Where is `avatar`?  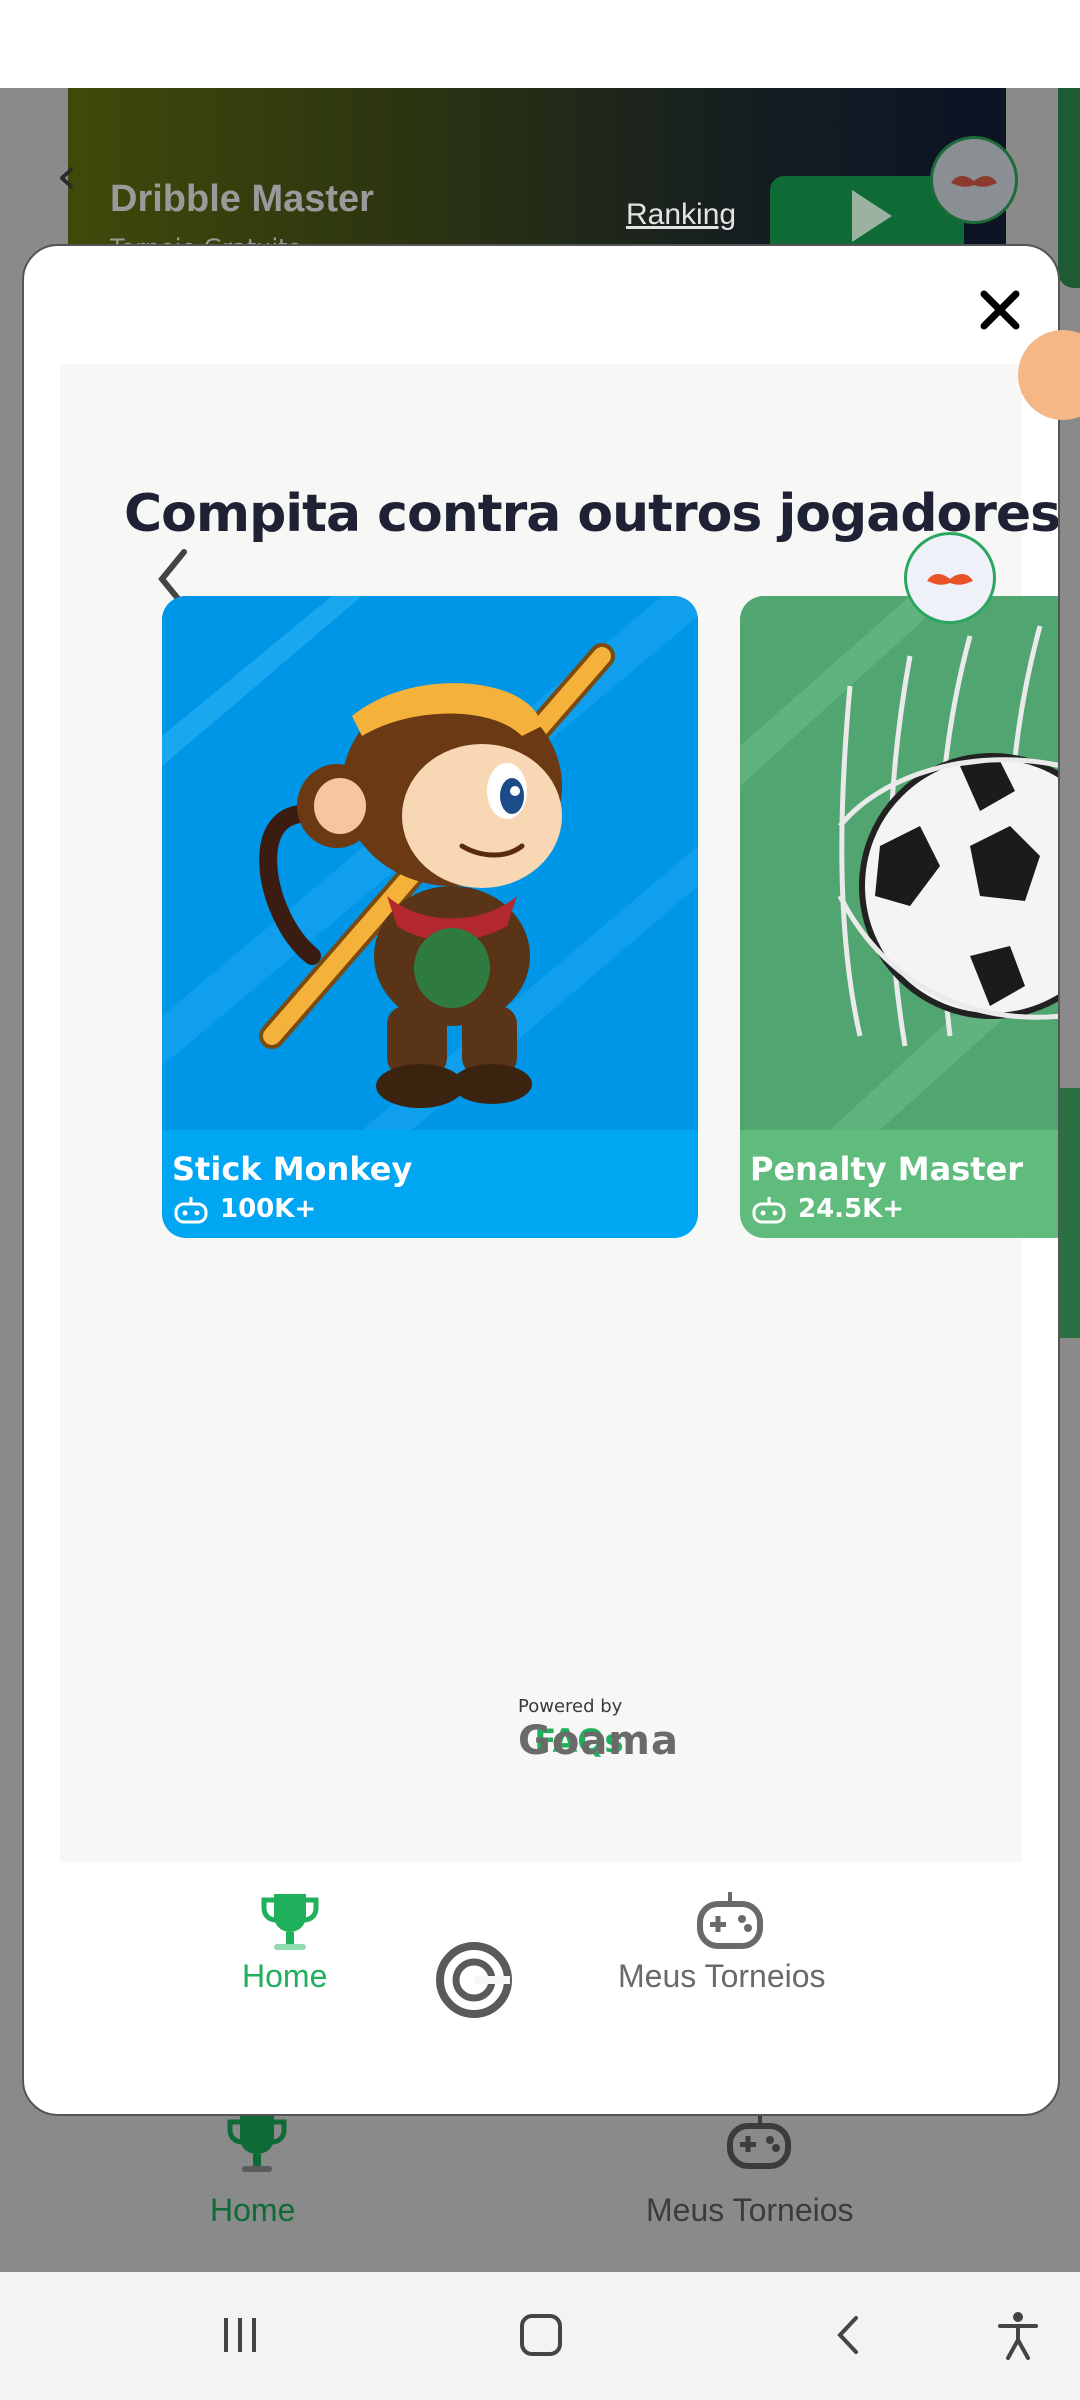 avatar is located at coordinates (974, 180).